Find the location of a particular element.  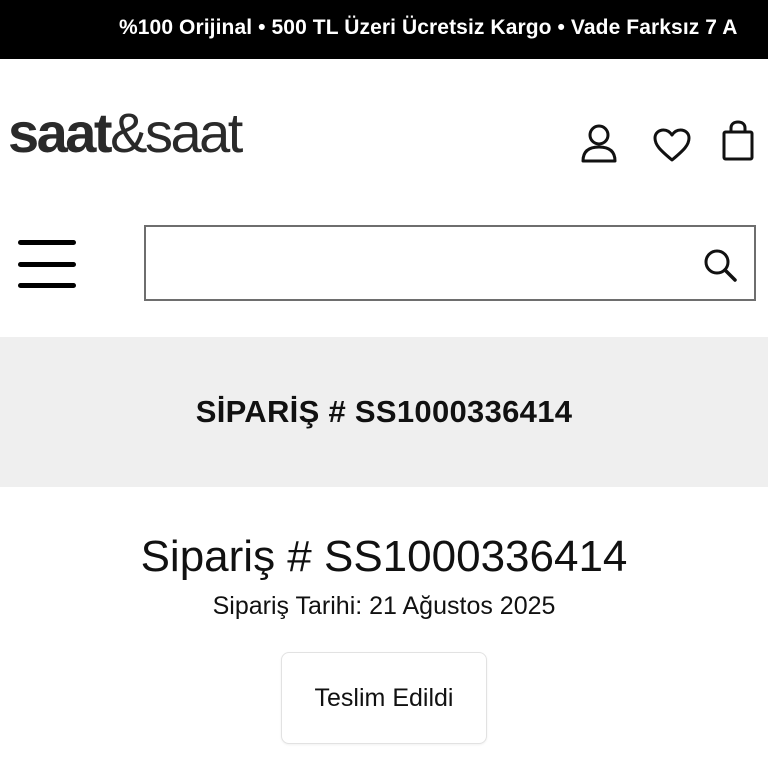

order-heading: Sipariş # SS1000336414 is located at coordinates (384, 556).